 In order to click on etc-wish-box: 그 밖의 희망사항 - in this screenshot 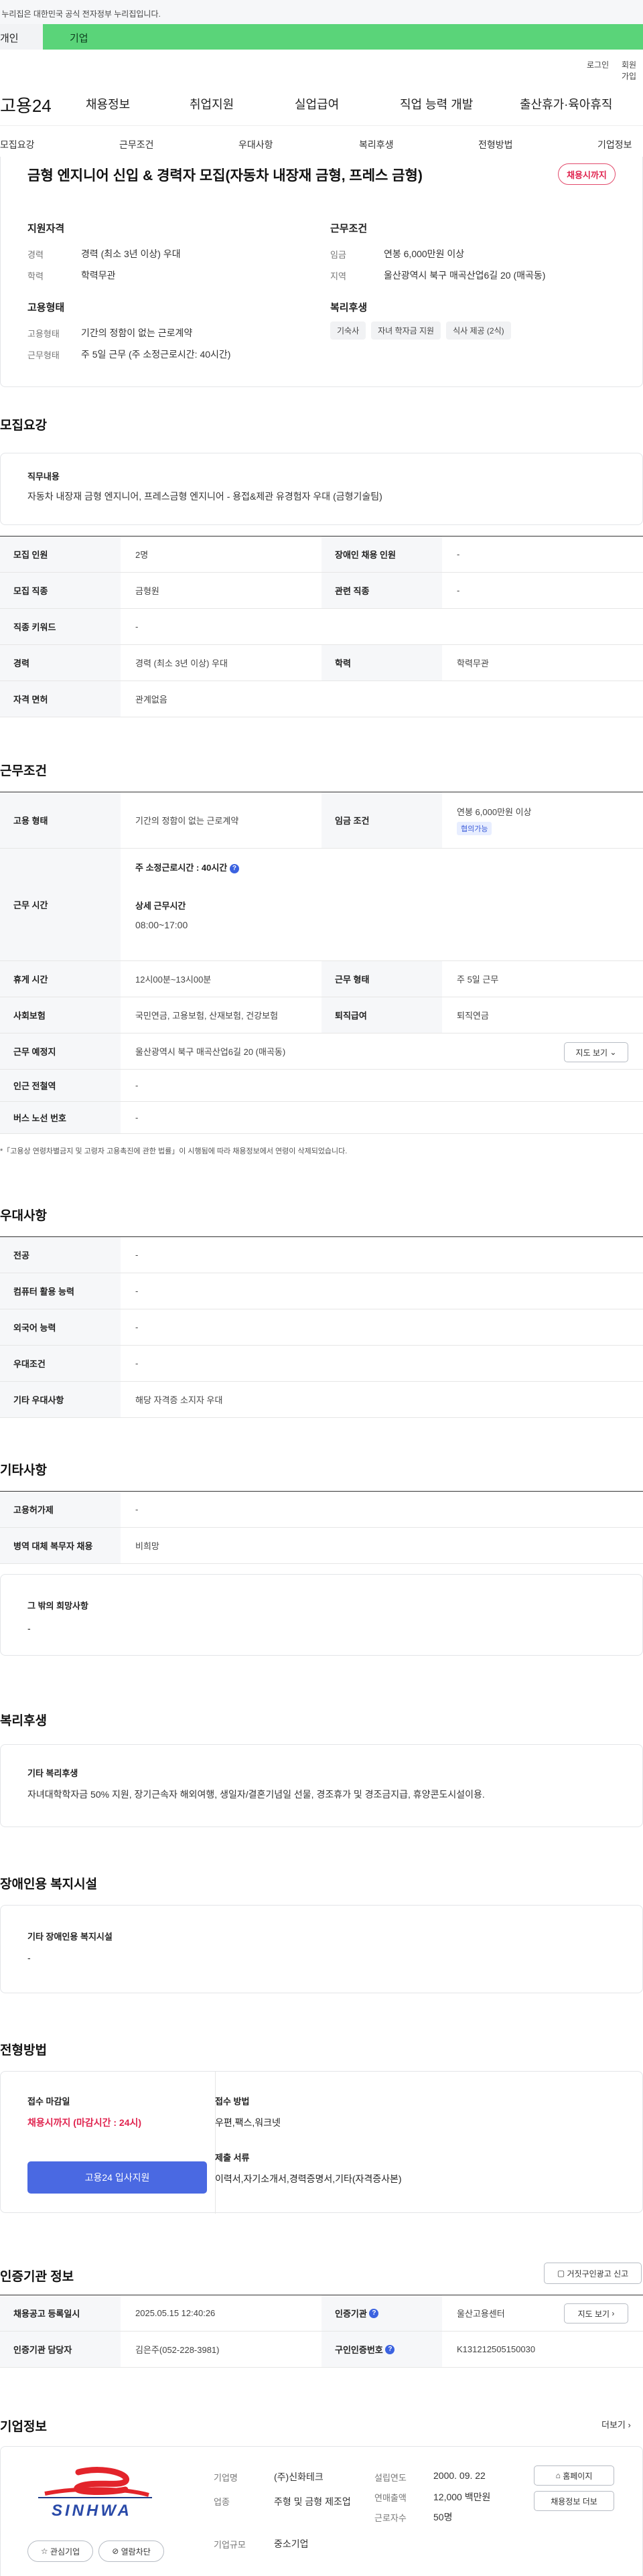, I will do `click(321, 1615)`.